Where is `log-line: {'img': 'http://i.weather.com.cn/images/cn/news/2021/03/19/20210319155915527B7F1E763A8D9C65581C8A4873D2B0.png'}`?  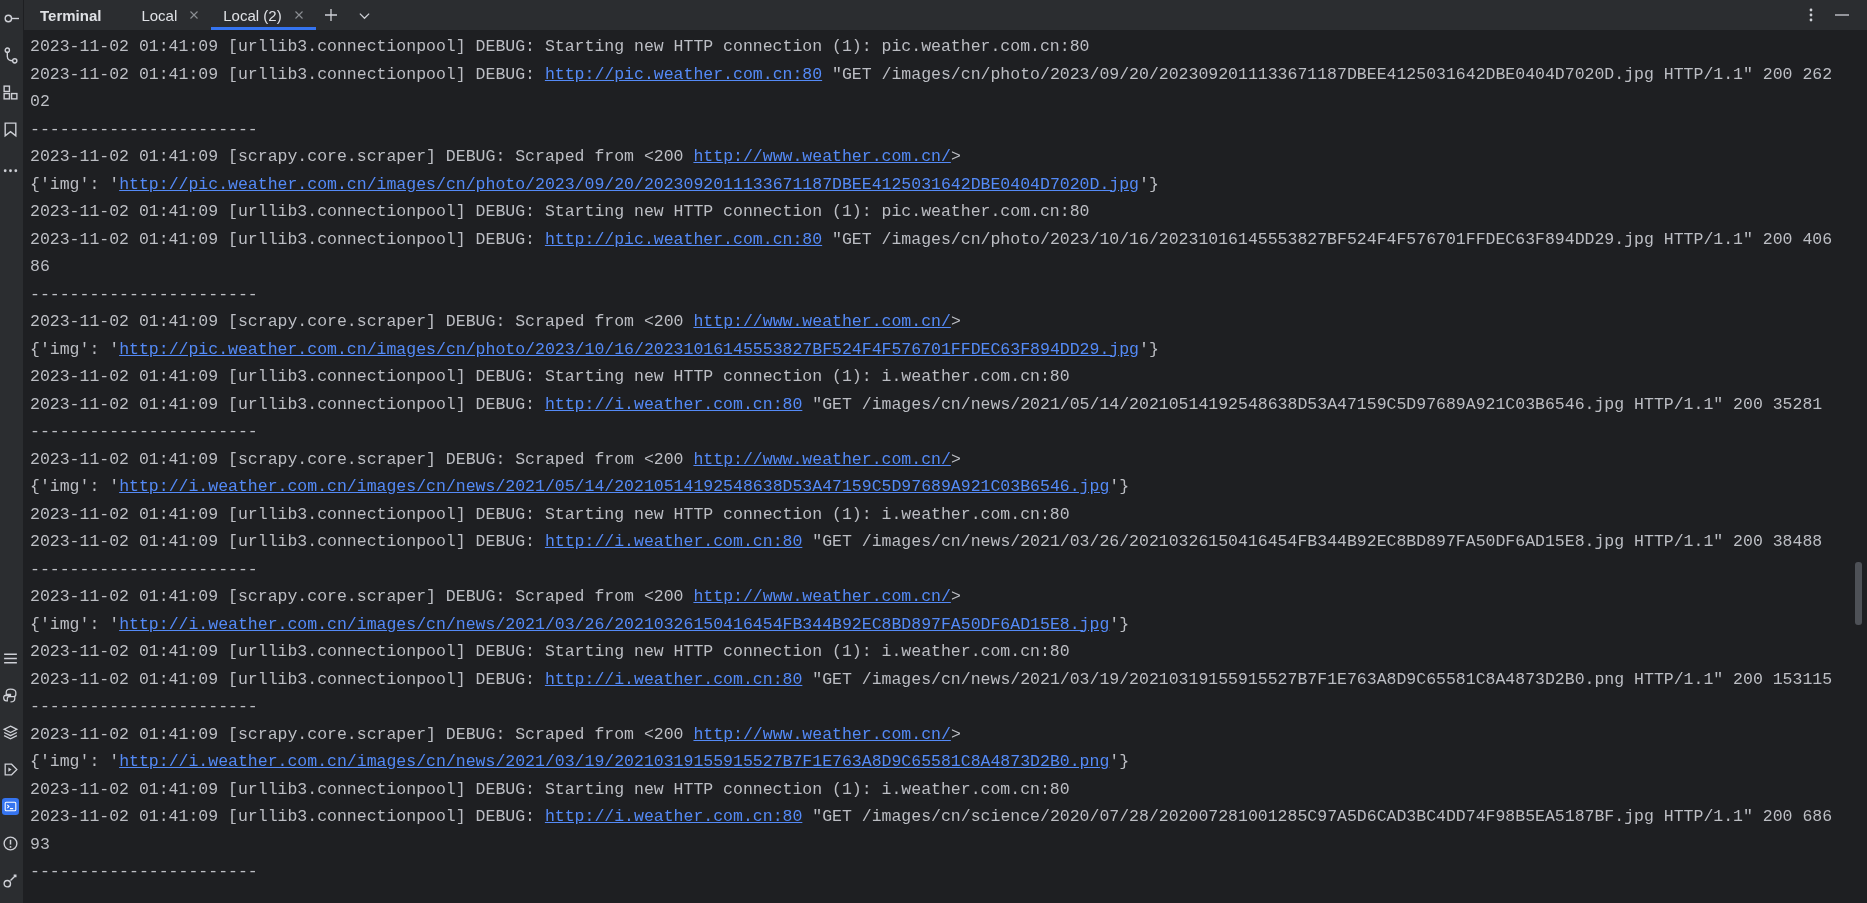 log-line: {'img': 'http://i.weather.com.cn/images/cn/news/2021/03/19/20210319155915527B7F1E763A8D9C65581C8A4873D2B0.png'} is located at coordinates (580, 762).